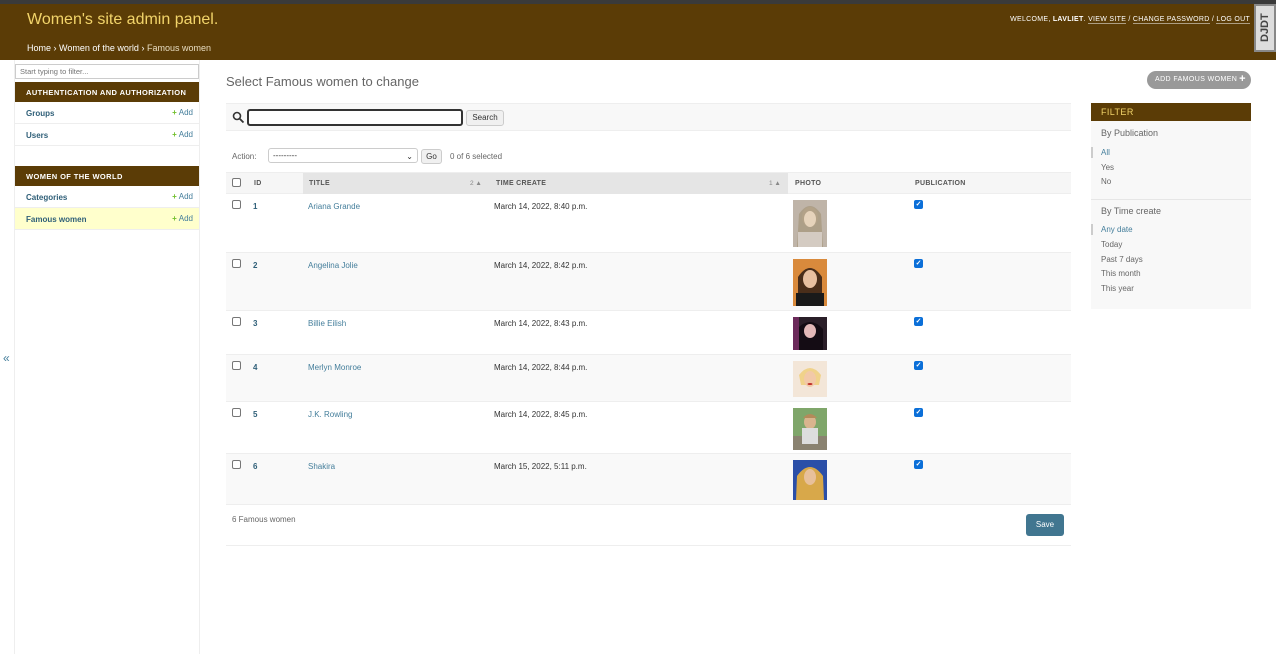  I want to click on add-famous-women-button: ADD FAMOUS WOMEN +, so click(1199, 80).